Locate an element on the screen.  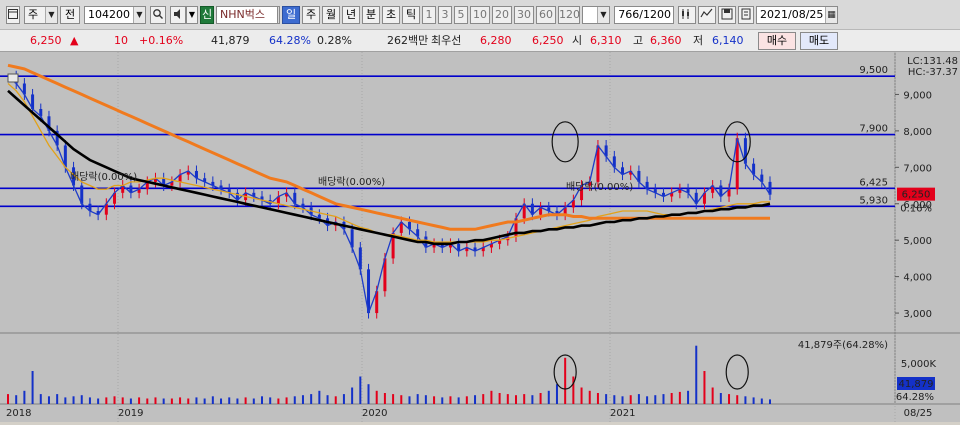
y-tick-label: 8,000 is located at coordinates (917, 132).